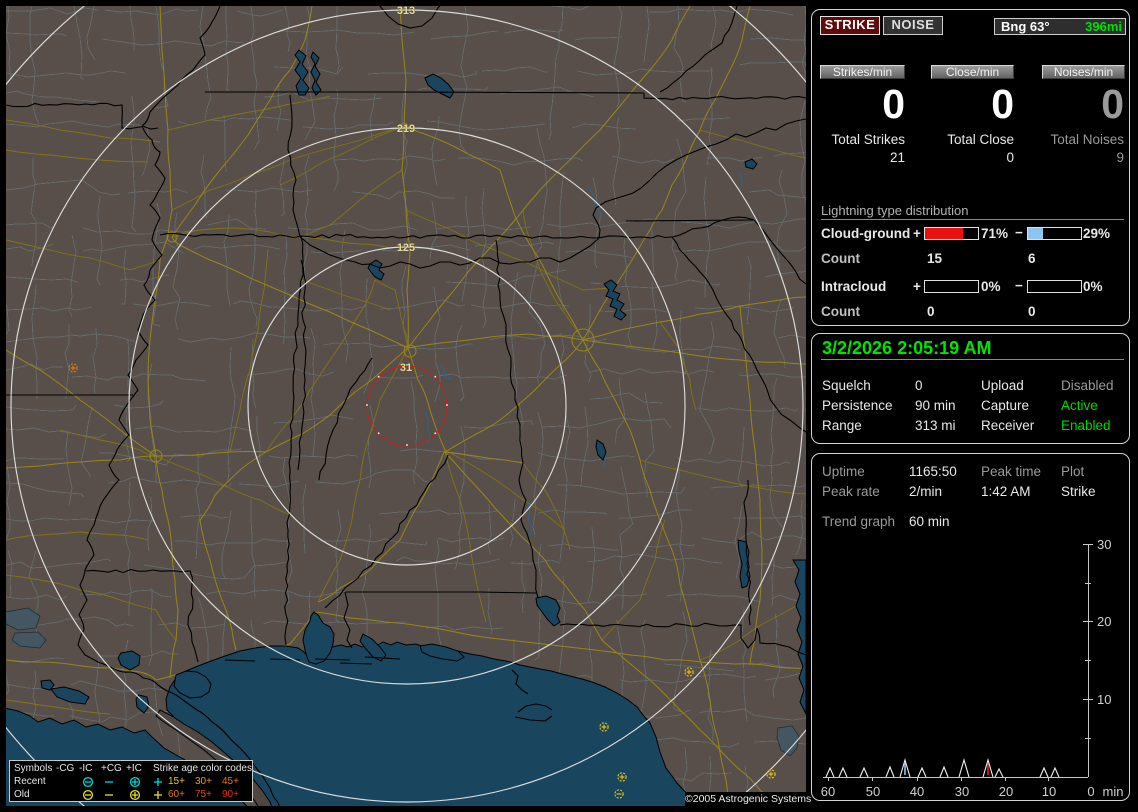  What do you see at coordinates (406, 129) in the screenshot?
I see `svg-text: 219` at bounding box center [406, 129].